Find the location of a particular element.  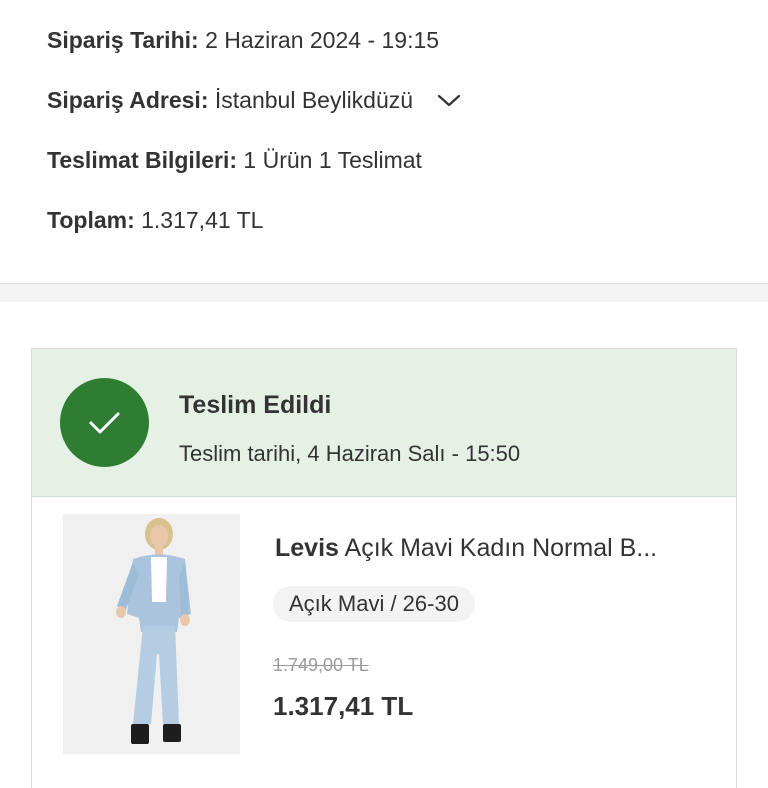

order-address-label: Sipariş Adresi: is located at coordinates (128, 100).